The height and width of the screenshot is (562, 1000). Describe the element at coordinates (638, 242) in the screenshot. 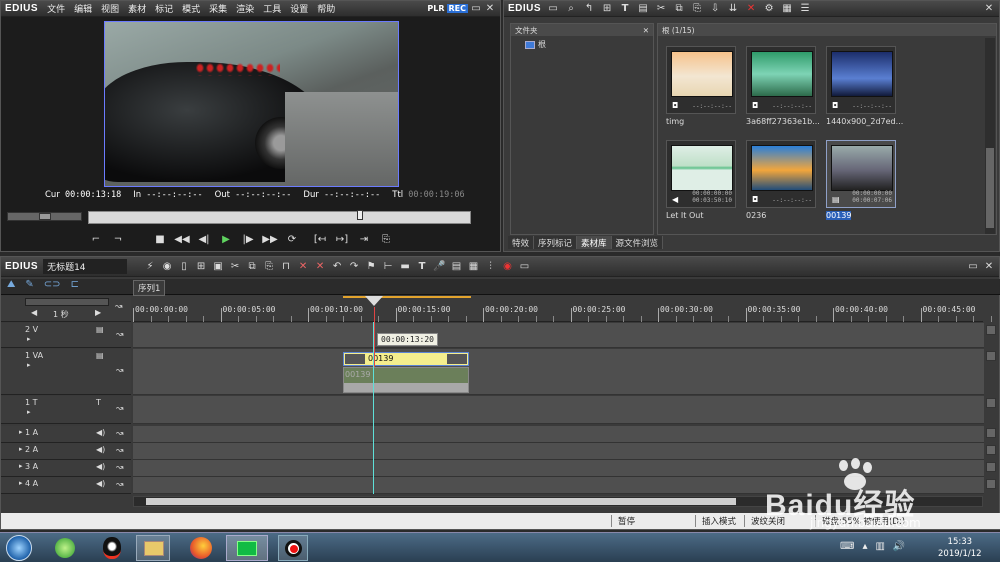

I see `bin-tab: 源文件浏览` at that location.